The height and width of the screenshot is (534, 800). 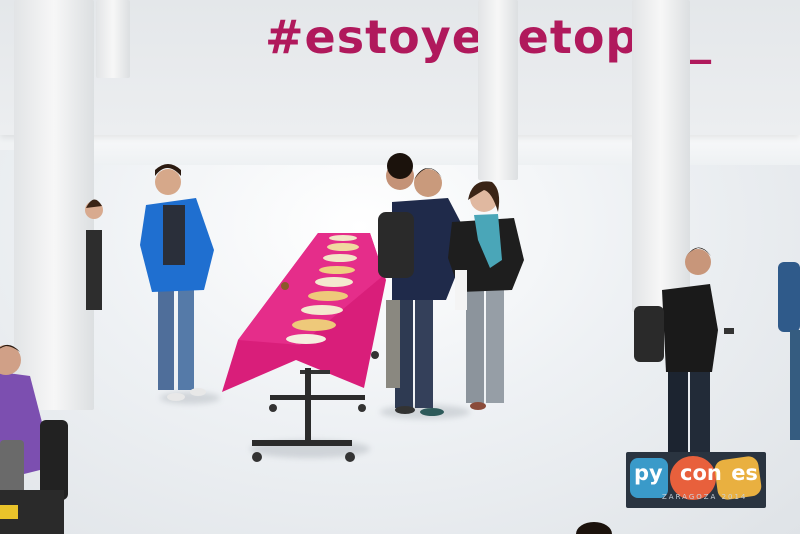 I want to click on woman-left, so click(x=94, y=254).